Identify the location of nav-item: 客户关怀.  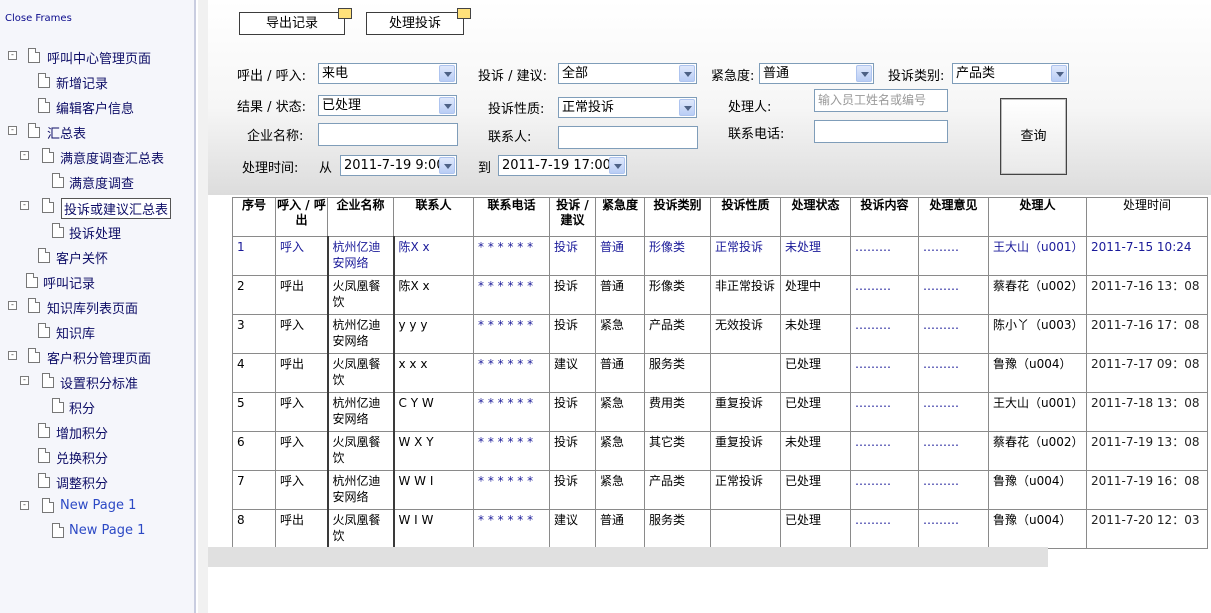
(95, 256).